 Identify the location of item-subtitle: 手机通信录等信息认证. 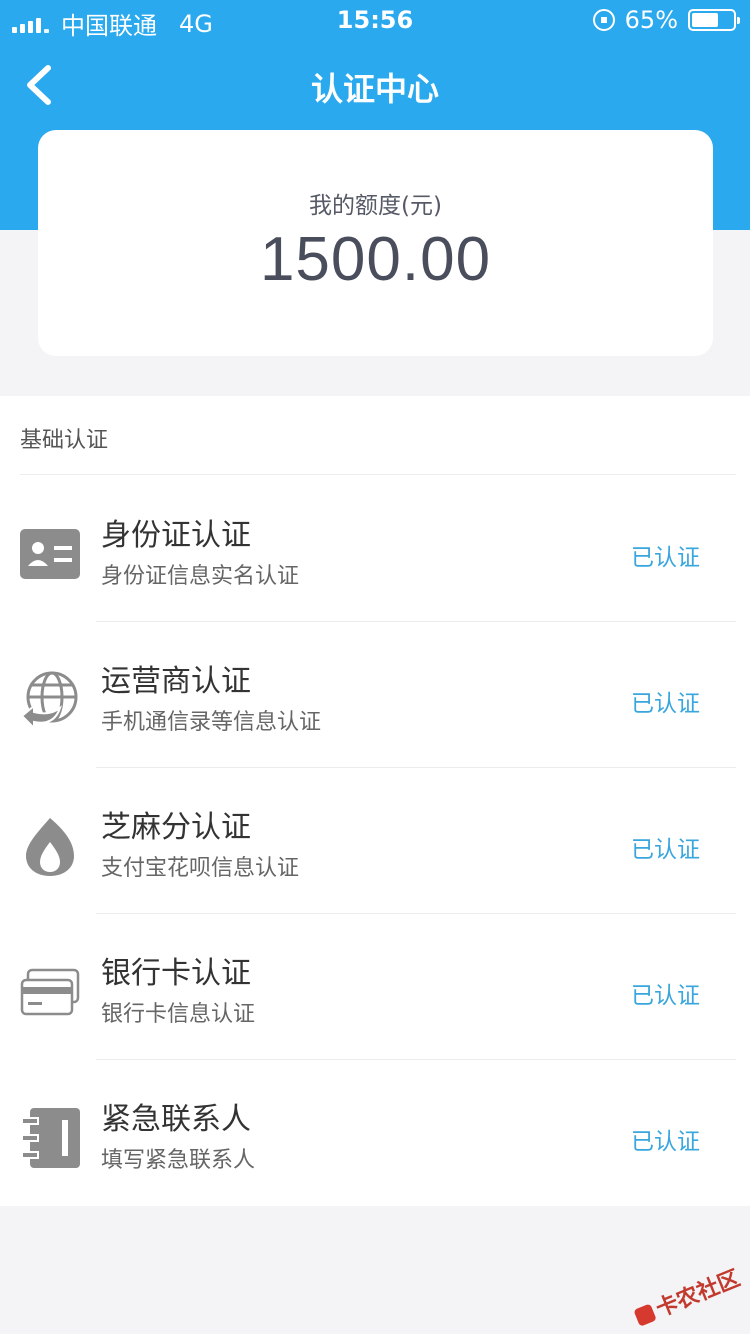
(211, 722).